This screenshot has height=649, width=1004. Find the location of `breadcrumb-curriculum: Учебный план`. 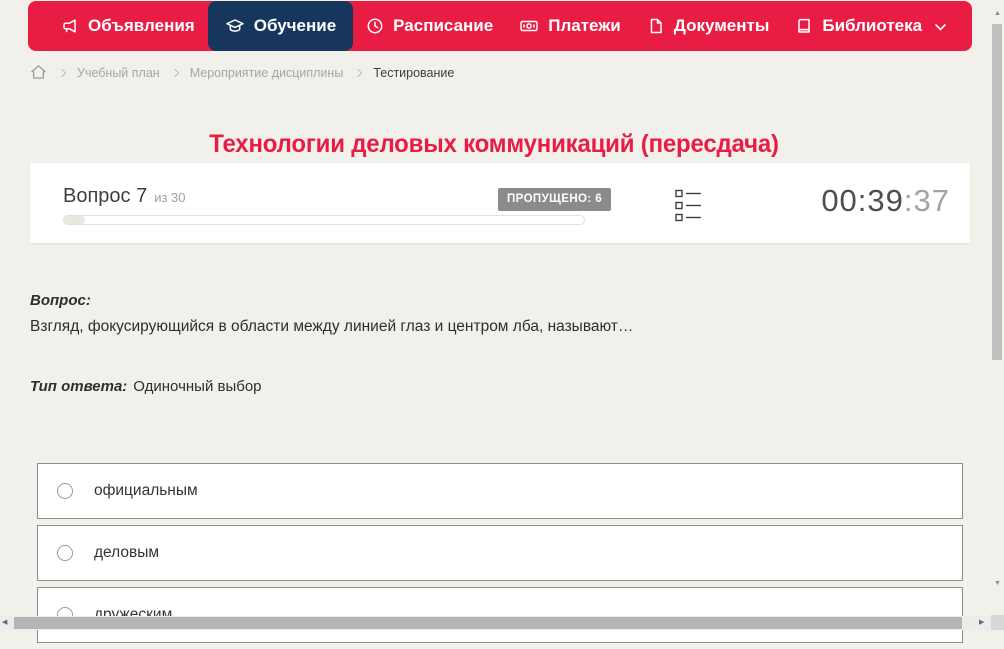

breadcrumb-curriculum: Учебный план is located at coordinates (118, 73).